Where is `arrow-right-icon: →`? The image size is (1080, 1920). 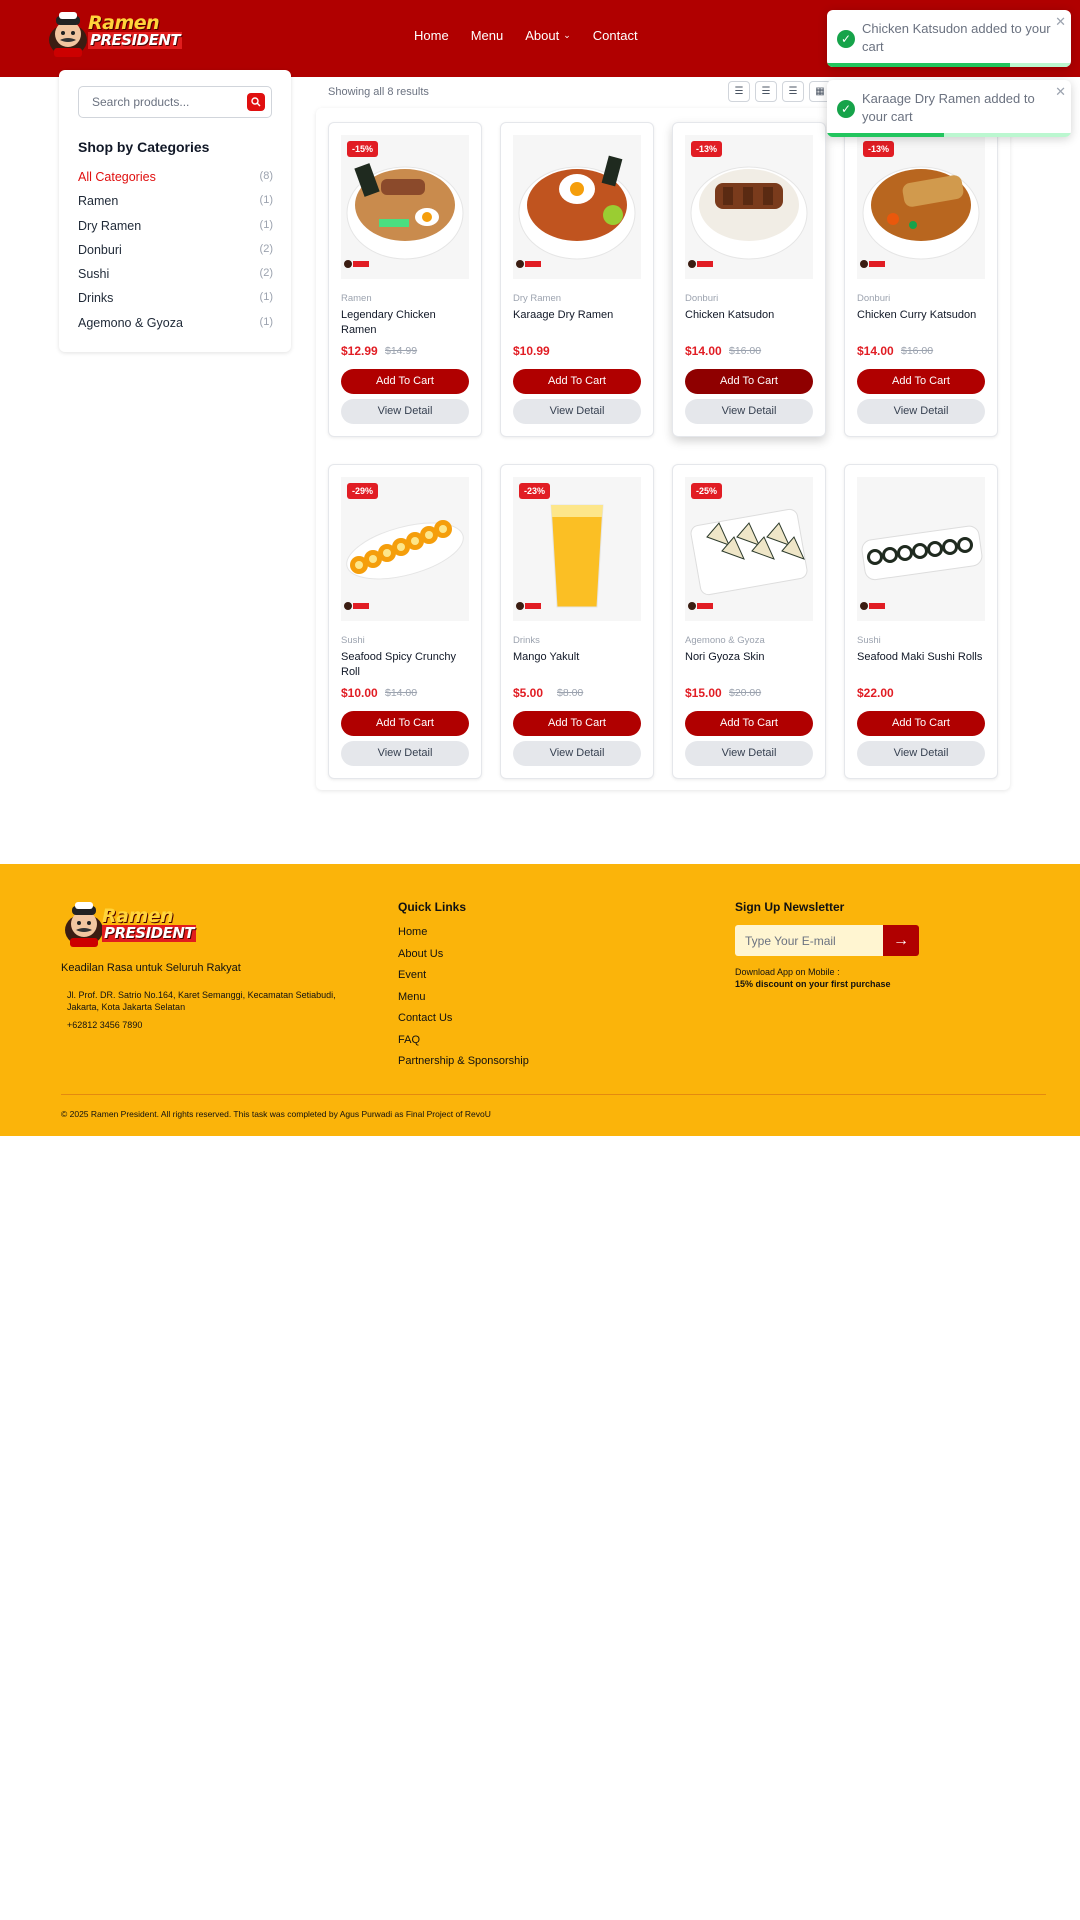 arrow-right-icon: → is located at coordinates (901, 940).